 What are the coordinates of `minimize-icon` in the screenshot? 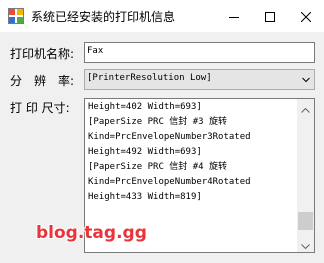 It's located at (234, 16).